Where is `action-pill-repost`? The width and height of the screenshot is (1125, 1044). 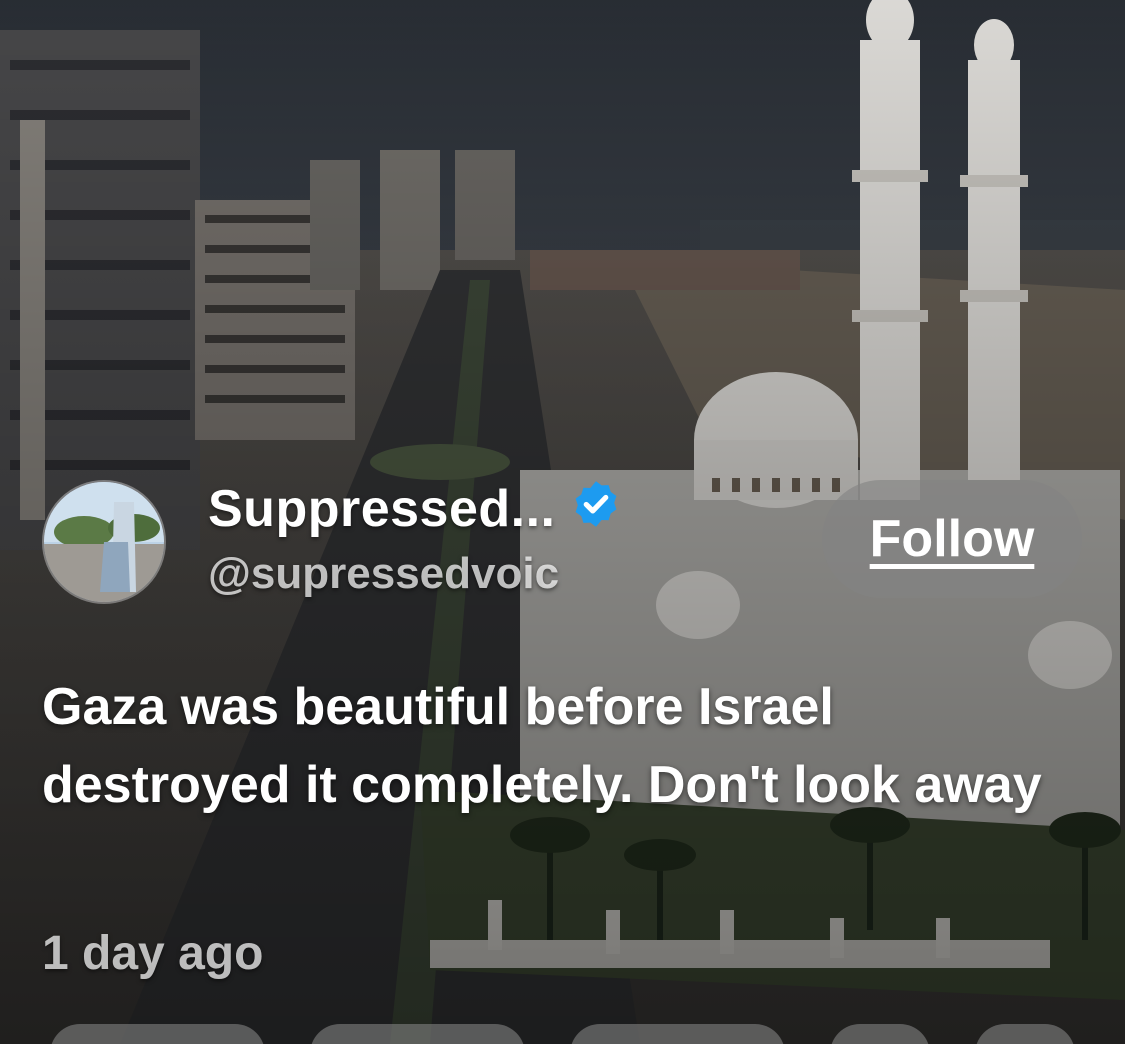
action-pill-repost is located at coordinates (417, 1034).